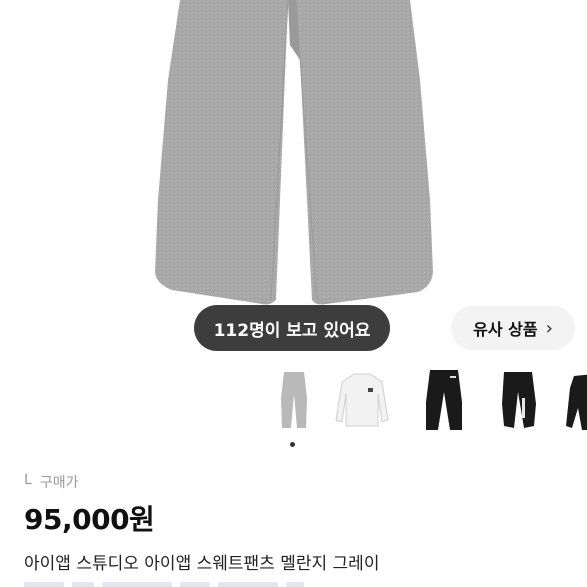  Describe the element at coordinates (505, 329) in the screenshot. I see `similar-products-label: 유사 상품` at that location.